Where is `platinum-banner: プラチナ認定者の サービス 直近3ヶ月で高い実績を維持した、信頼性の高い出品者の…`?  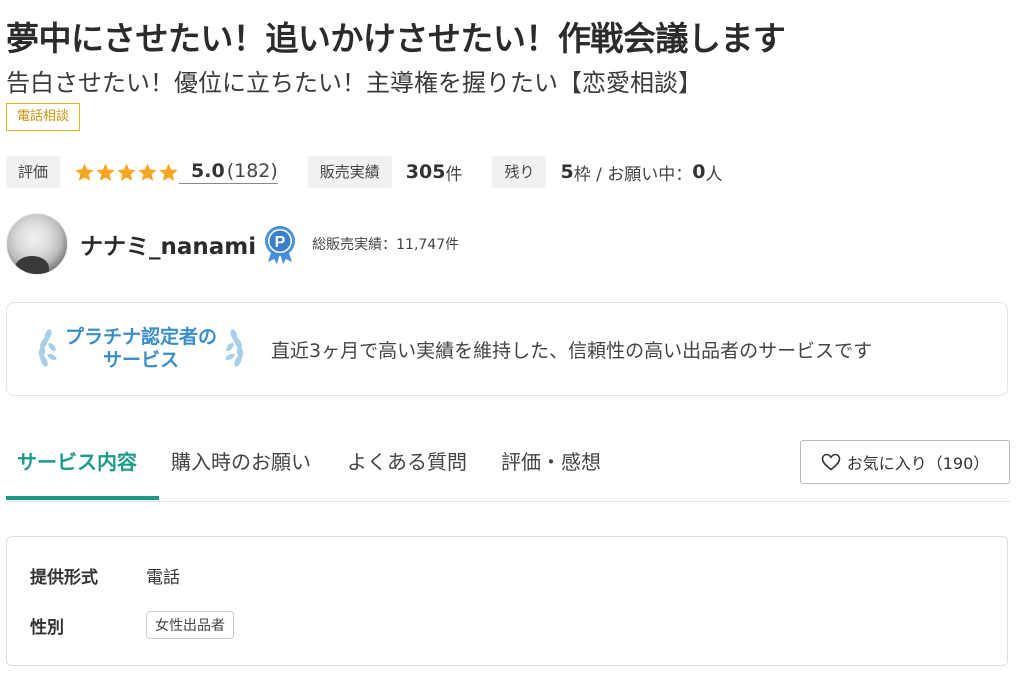 platinum-banner: プラチナ認定者の サービス 直近3ヶ月で高い実績を維持した、信頼性の高い出品者の… is located at coordinates (507, 349).